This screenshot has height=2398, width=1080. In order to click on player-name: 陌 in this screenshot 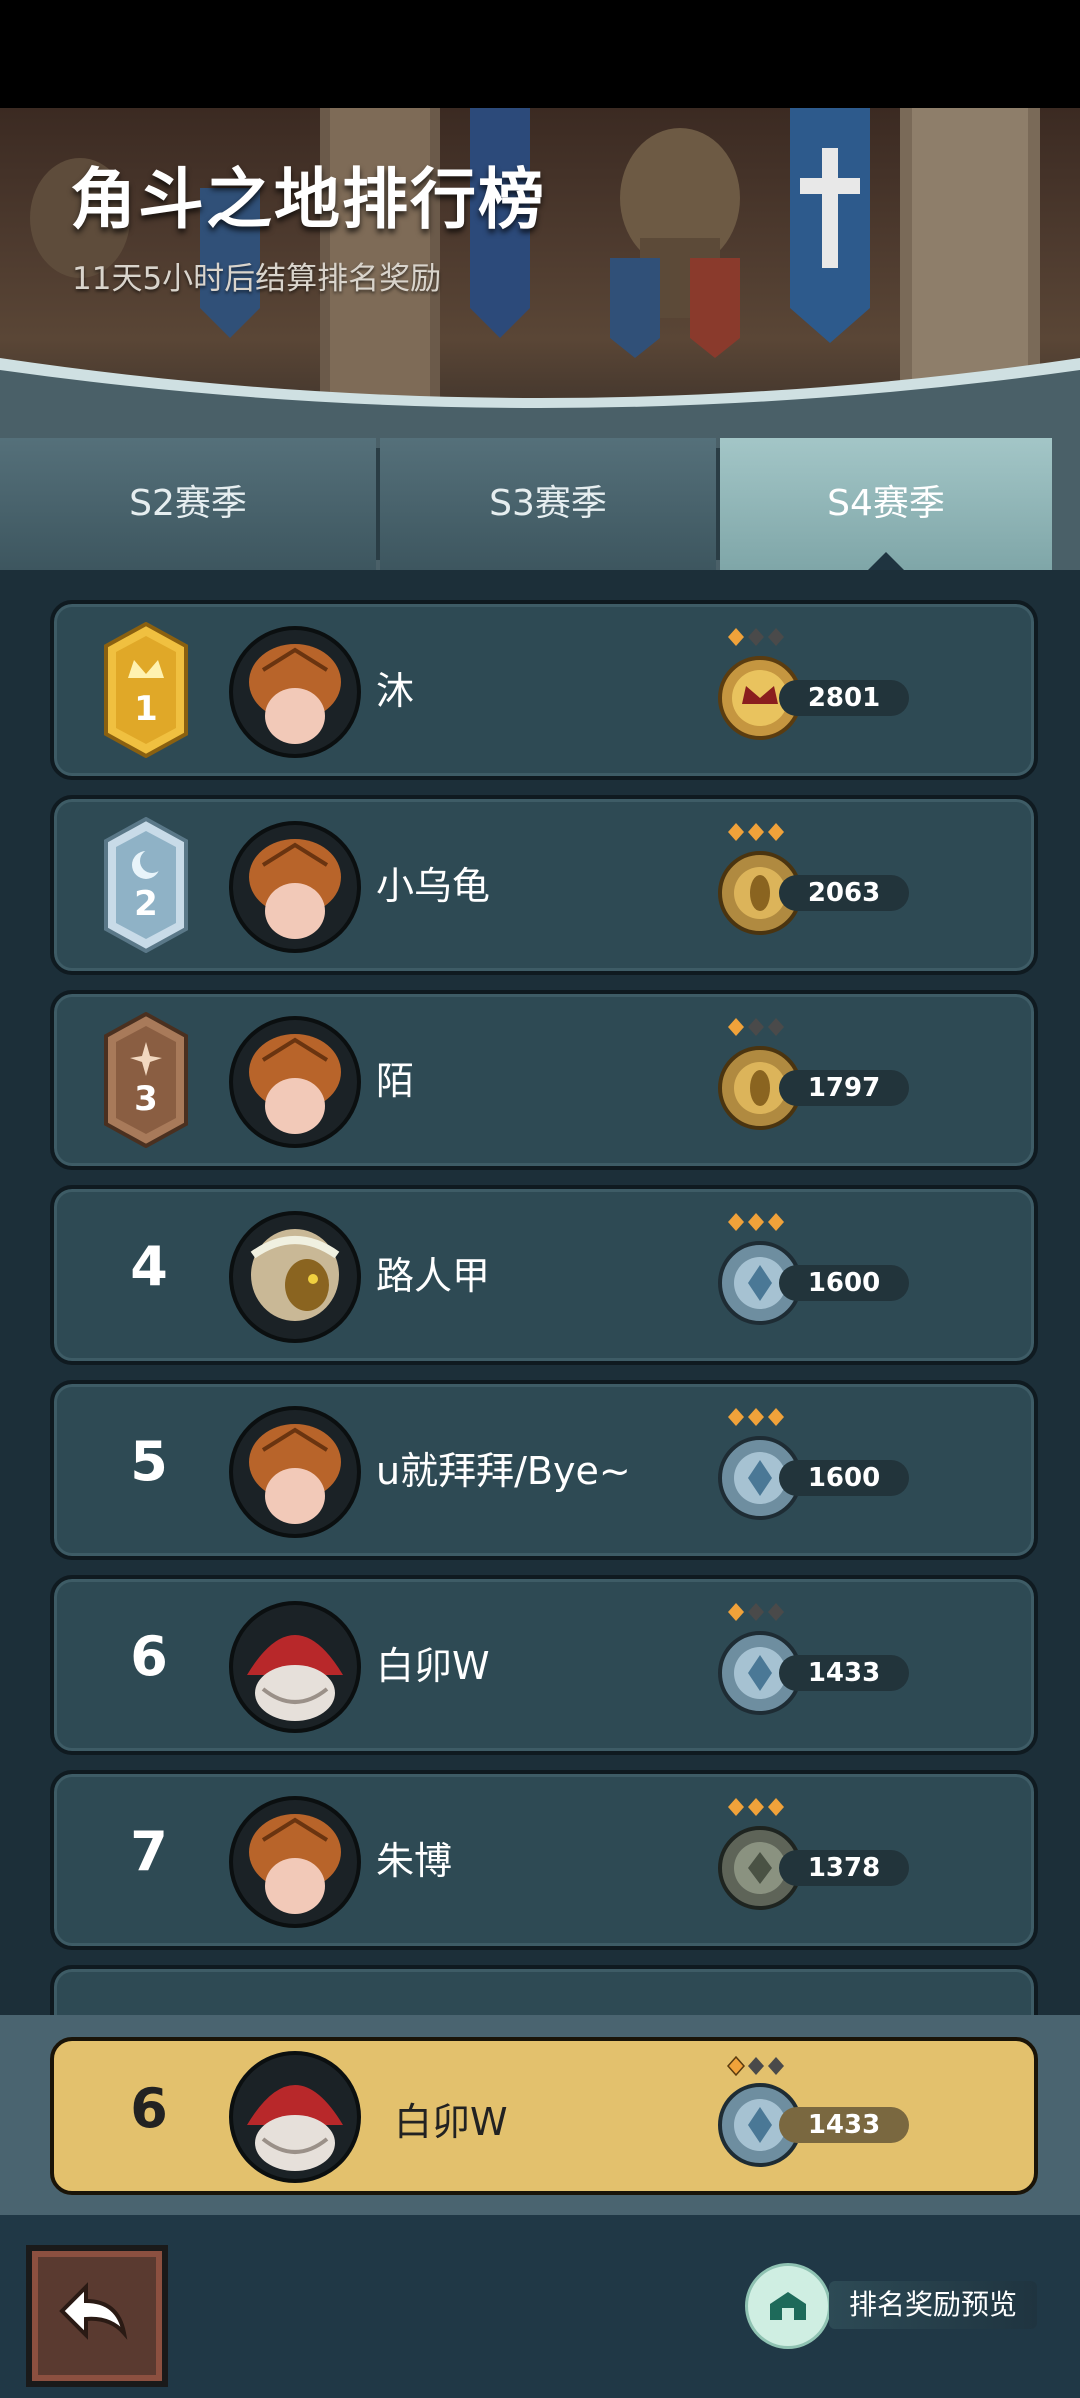, I will do `click(395, 1081)`.